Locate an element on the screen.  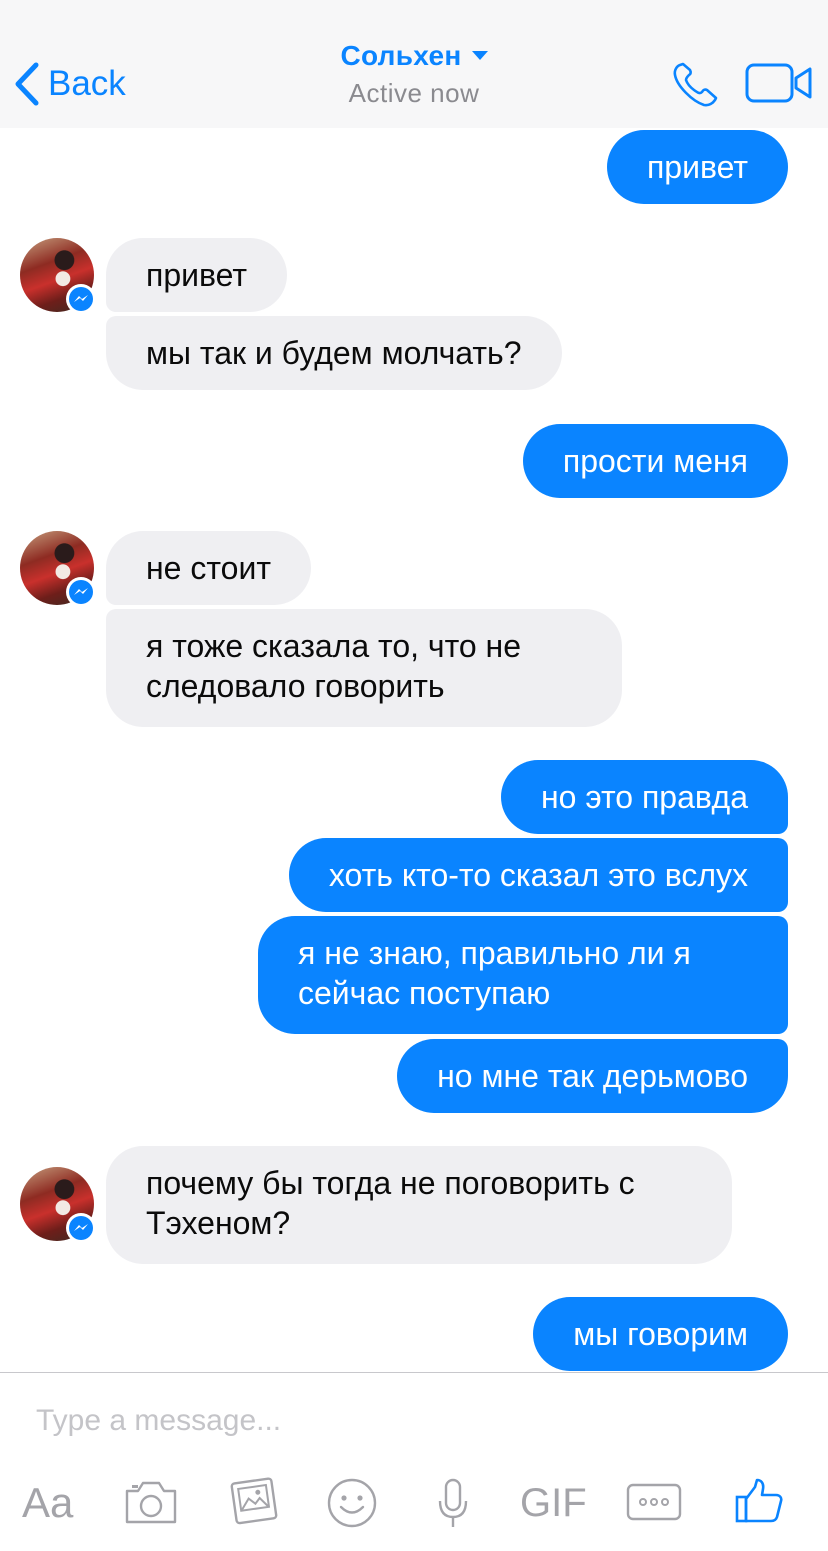
text-format-button: Aa is located at coordinates (47, 1503).